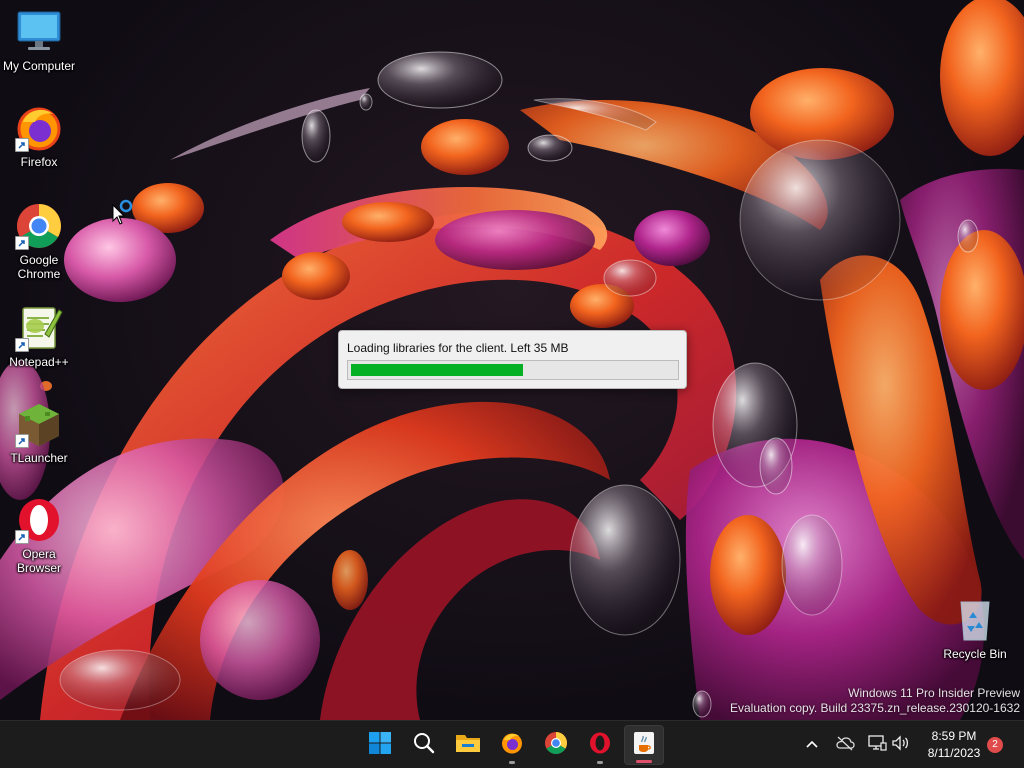 The image size is (1024, 768). What do you see at coordinates (39, 362) in the screenshot?
I see `desktop-icon-label: Notepad++` at bounding box center [39, 362].